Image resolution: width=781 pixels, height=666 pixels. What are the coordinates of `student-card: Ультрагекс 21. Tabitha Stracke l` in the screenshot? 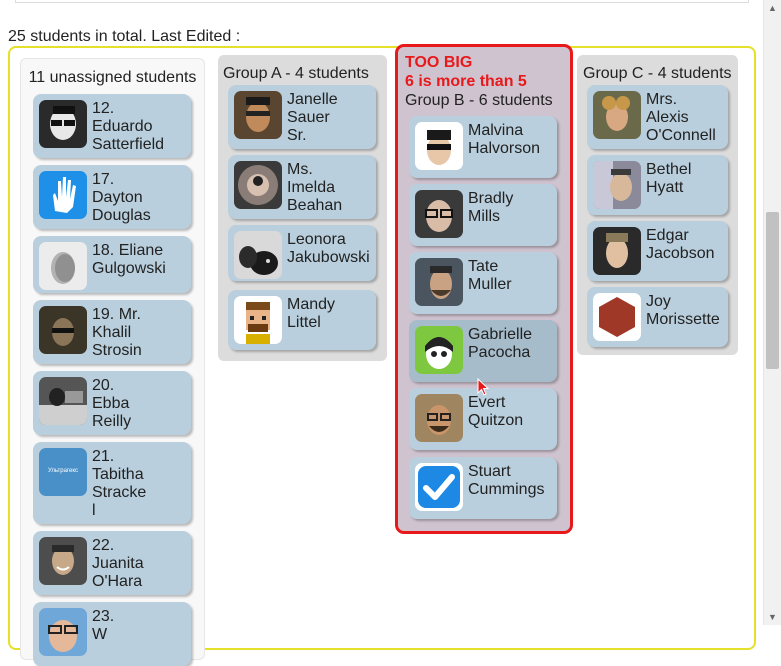 It's located at (112, 483).